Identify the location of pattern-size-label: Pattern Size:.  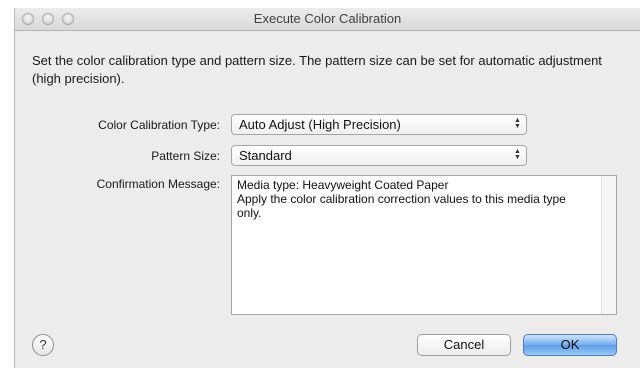
(185, 156).